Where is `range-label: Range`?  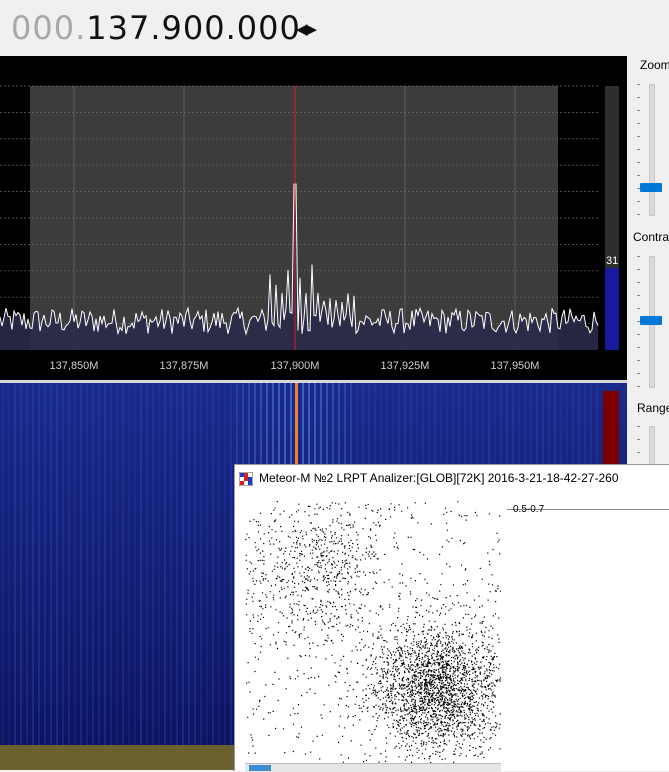
range-label: Range is located at coordinates (653, 408).